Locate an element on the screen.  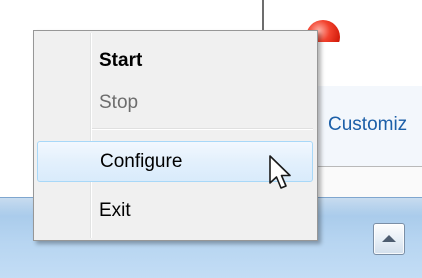
arrow-pointer-icon is located at coordinates (280, 172).